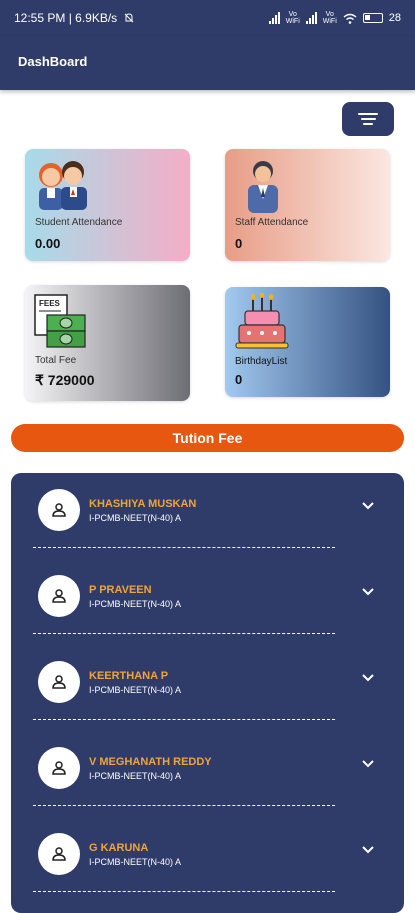 Image resolution: width=415 pixels, height=913 pixels. Describe the element at coordinates (329, 18) in the screenshot. I see `volte-wifi-label-2: Vo WiFi` at that location.